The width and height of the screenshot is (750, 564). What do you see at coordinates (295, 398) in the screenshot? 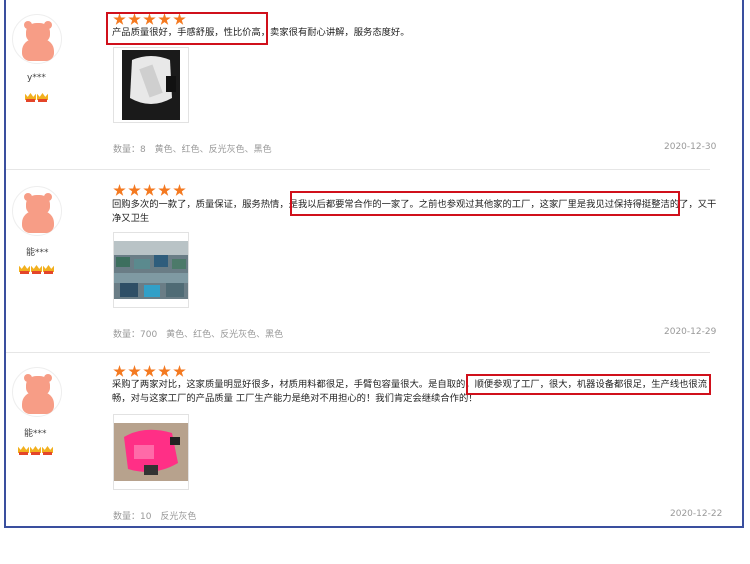
I see `review-text-line-2: 畅，对与这家工厂的产品质量 工厂生产能力是绝对不用担心的！我们肯定会继续合作的！` at bounding box center [295, 398].